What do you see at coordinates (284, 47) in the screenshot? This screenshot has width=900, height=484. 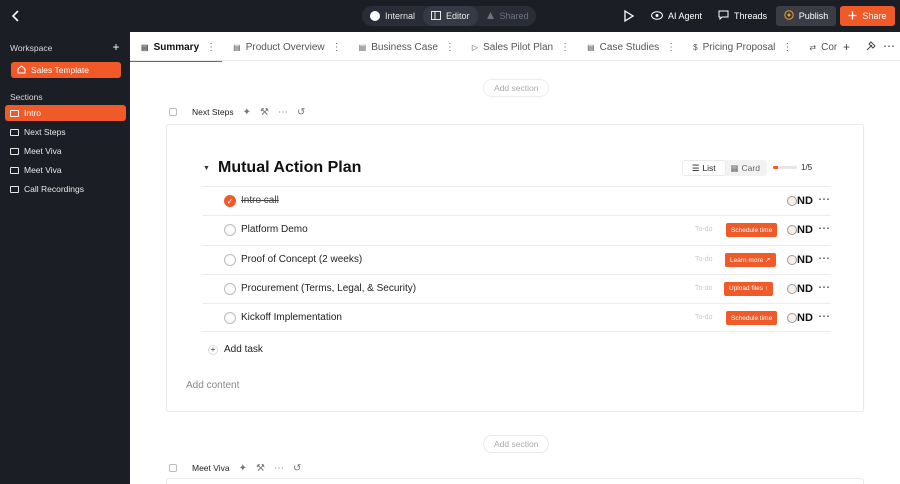 I see `tab-product-overview: ▤ Product Overview ⋮` at bounding box center [284, 47].